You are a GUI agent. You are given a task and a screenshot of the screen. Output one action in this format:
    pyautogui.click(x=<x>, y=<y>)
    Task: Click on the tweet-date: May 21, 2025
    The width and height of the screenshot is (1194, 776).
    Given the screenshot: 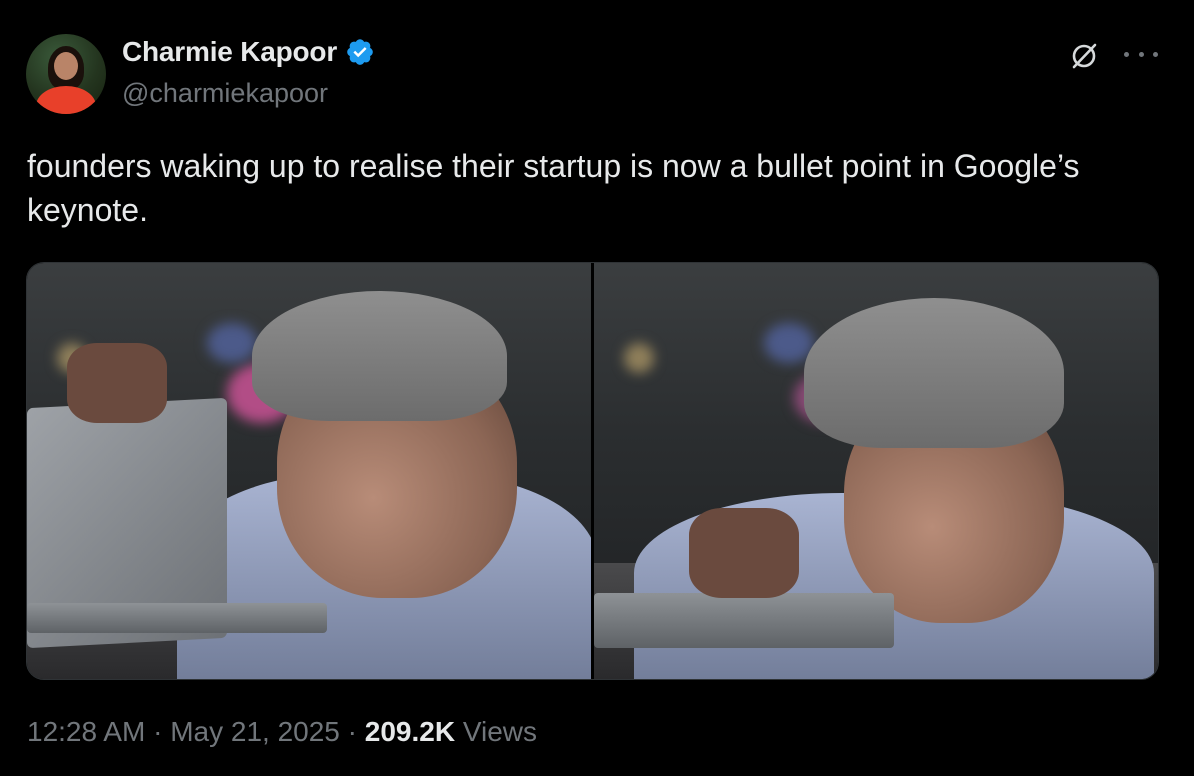 What is the action you would take?
    pyautogui.click(x=255, y=731)
    